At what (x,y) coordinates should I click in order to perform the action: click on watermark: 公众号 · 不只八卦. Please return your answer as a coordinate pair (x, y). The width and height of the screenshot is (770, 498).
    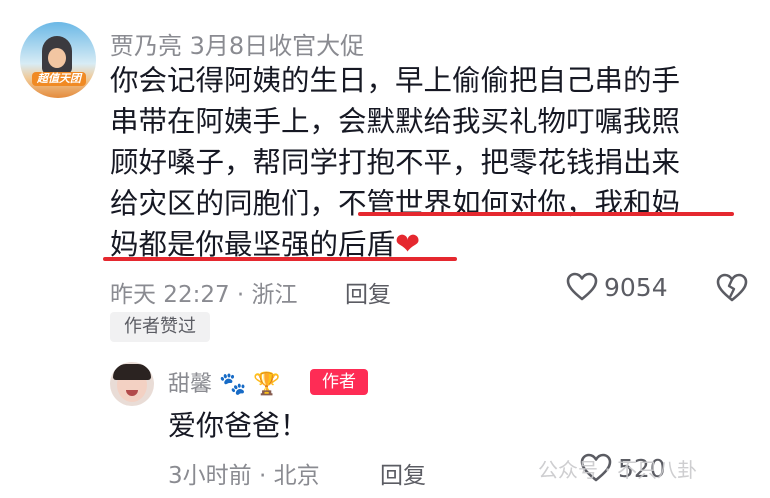
    Looking at the image, I should click on (618, 470).